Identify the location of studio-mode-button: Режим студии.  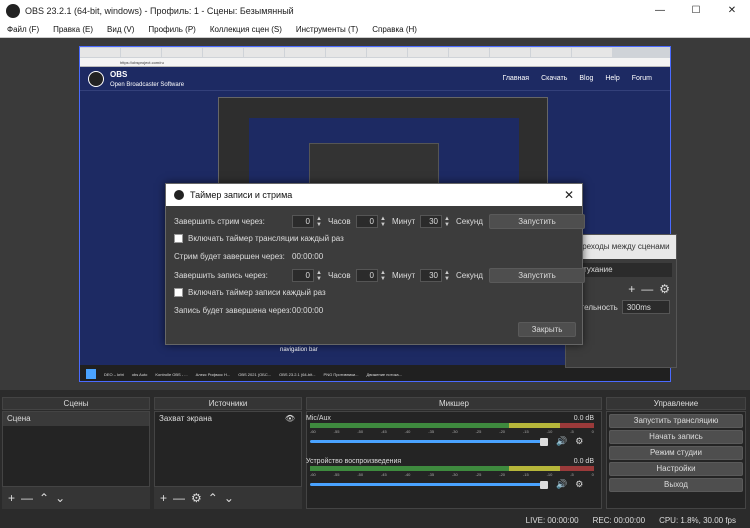
(676, 453).